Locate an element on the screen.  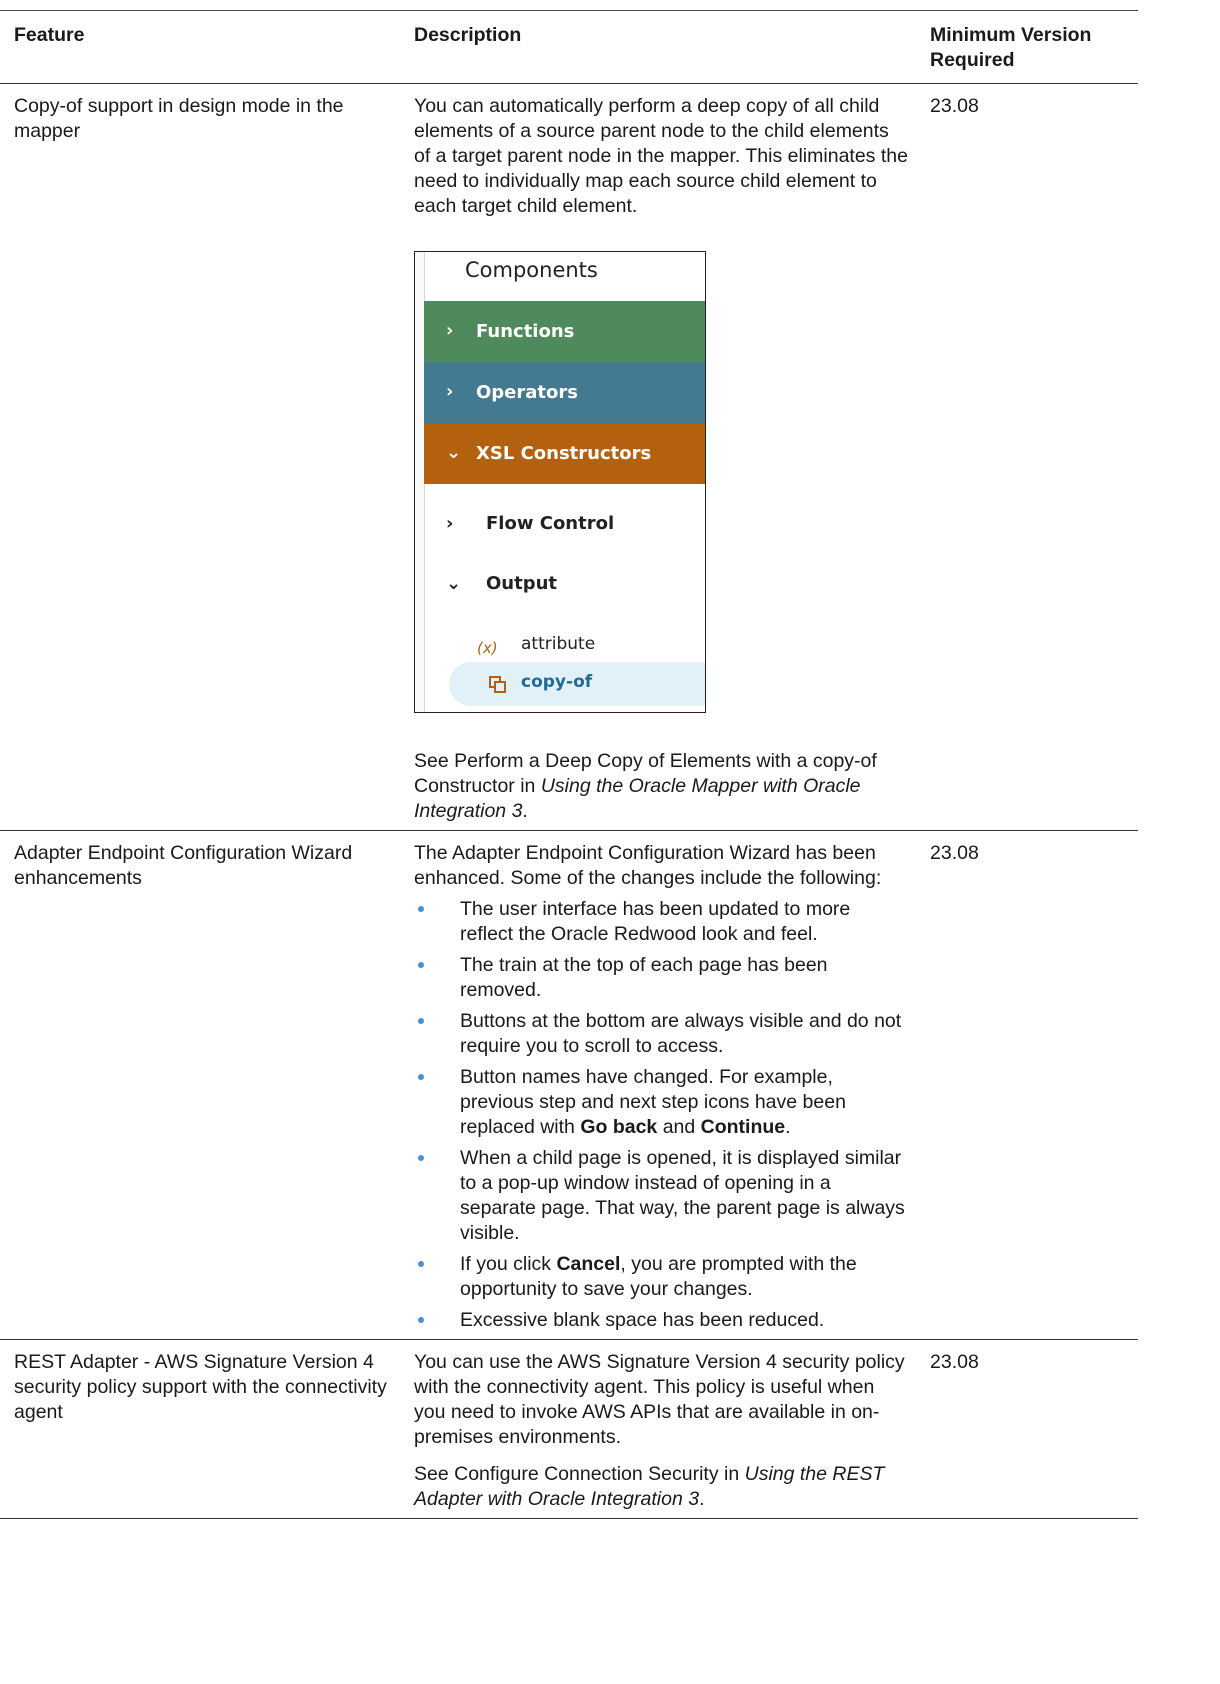
copy-of-item: copy-of is located at coordinates (577, 684).